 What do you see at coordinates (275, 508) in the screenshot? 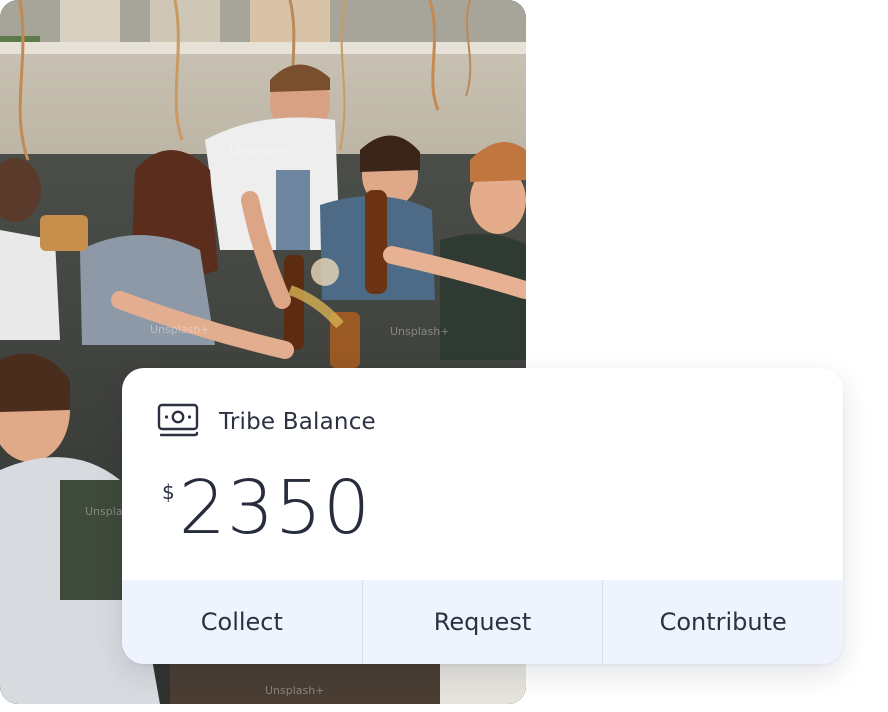
I see `balance-value: 2350` at bounding box center [275, 508].